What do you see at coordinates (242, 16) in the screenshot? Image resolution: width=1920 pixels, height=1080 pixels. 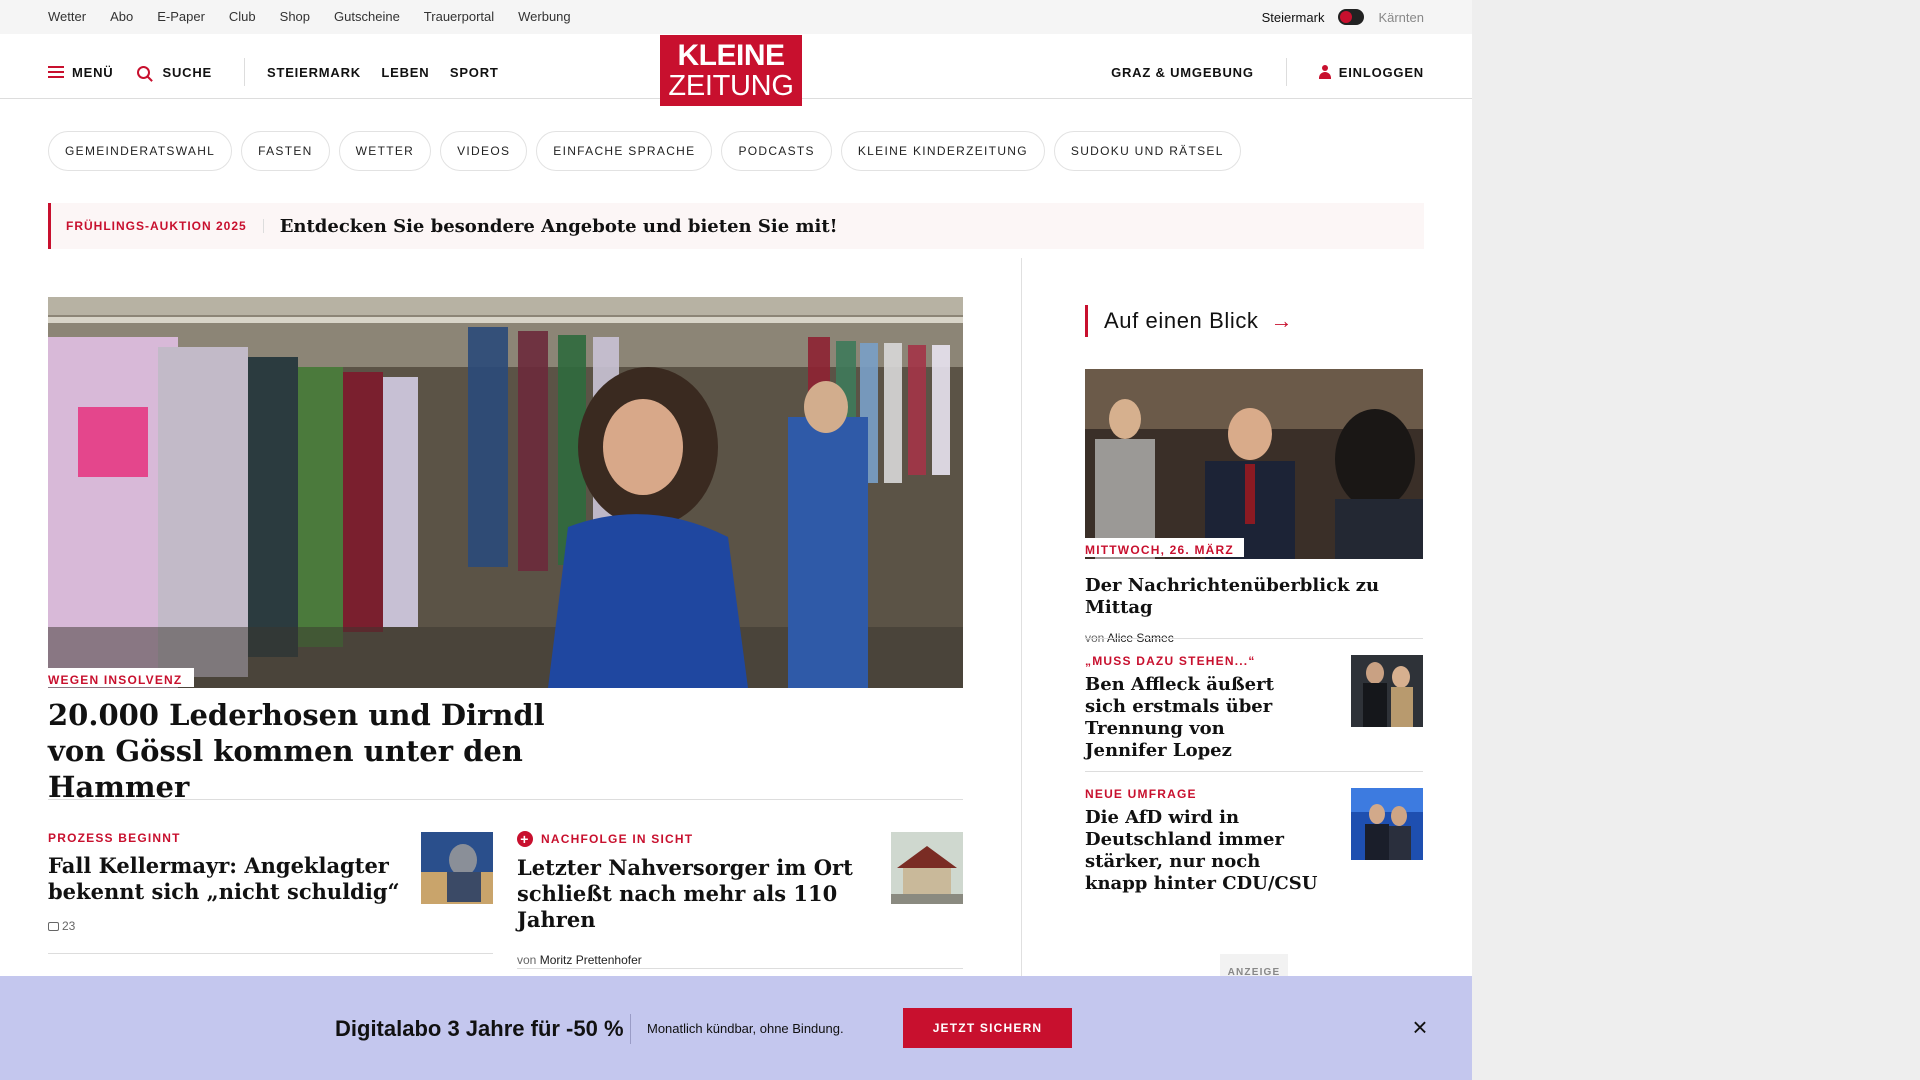 I see `utility-link-club: Club` at bounding box center [242, 16].